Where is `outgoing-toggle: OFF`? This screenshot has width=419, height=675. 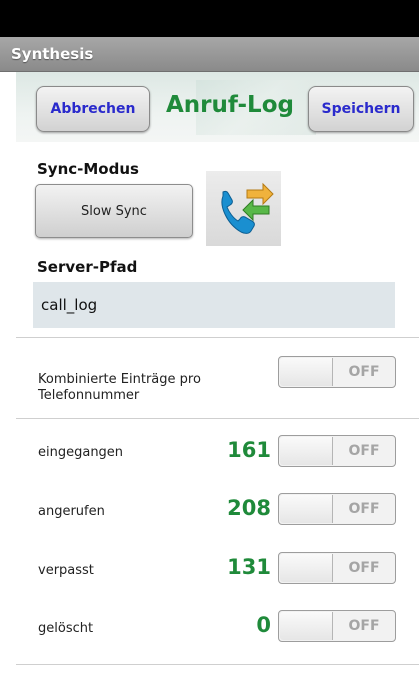
outgoing-toggle: OFF is located at coordinates (337, 509).